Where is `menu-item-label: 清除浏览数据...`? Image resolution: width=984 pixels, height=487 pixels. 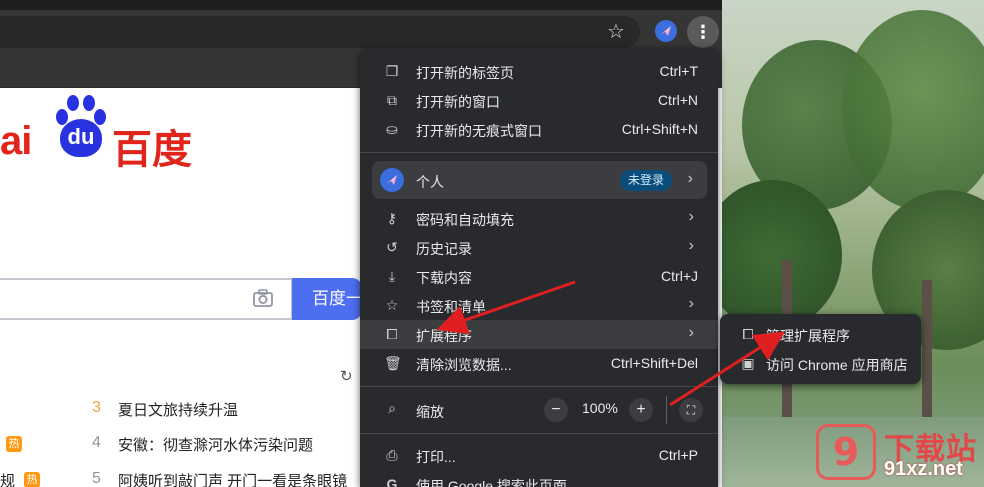
menu-item-label: 清除浏览数据... is located at coordinates (464, 365).